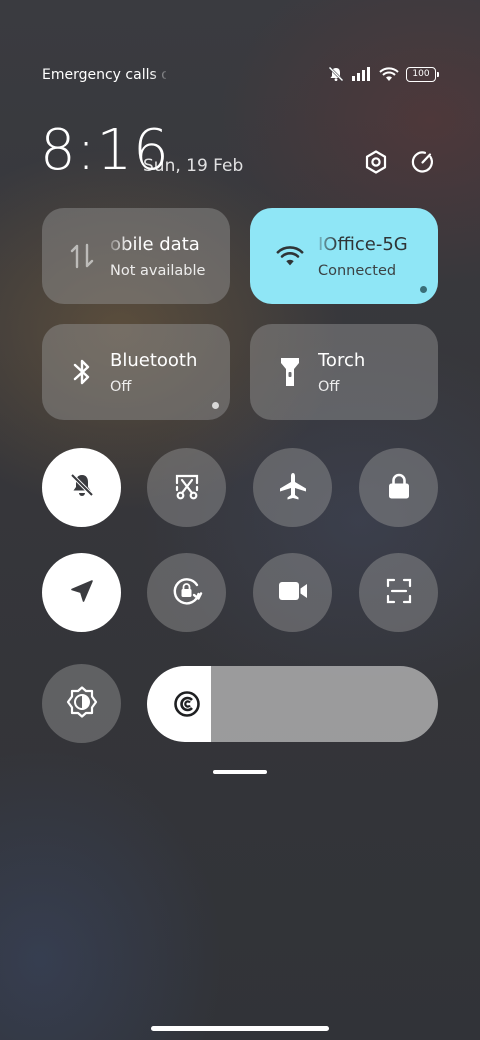 Image resolution: width=480 pixels, height=1040 pixels. I want to click on brightness-icon, so click(187, 704).